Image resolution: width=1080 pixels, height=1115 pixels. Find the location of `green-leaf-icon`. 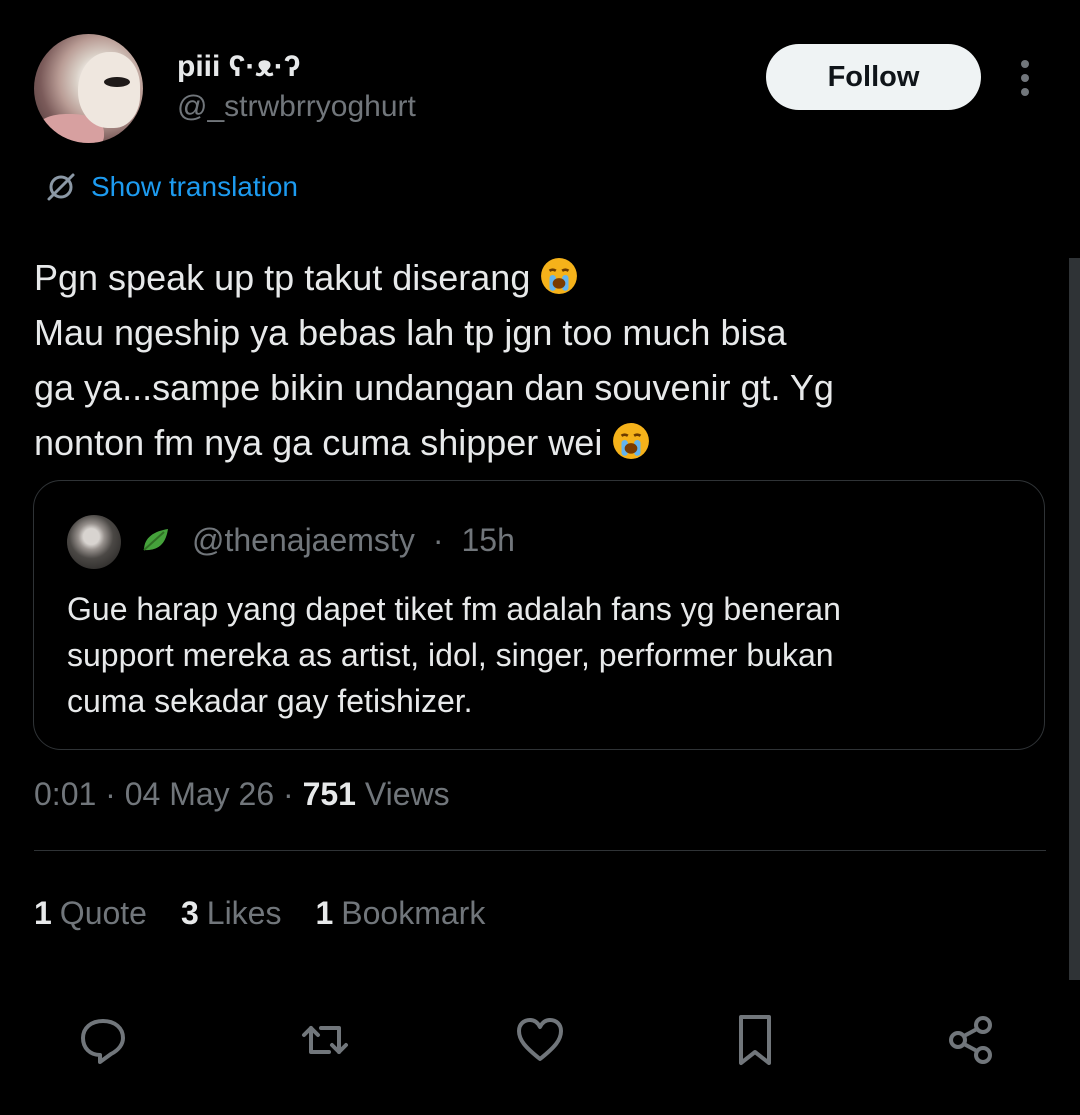

green-leaf-icon is located at coordinates (155, 540).